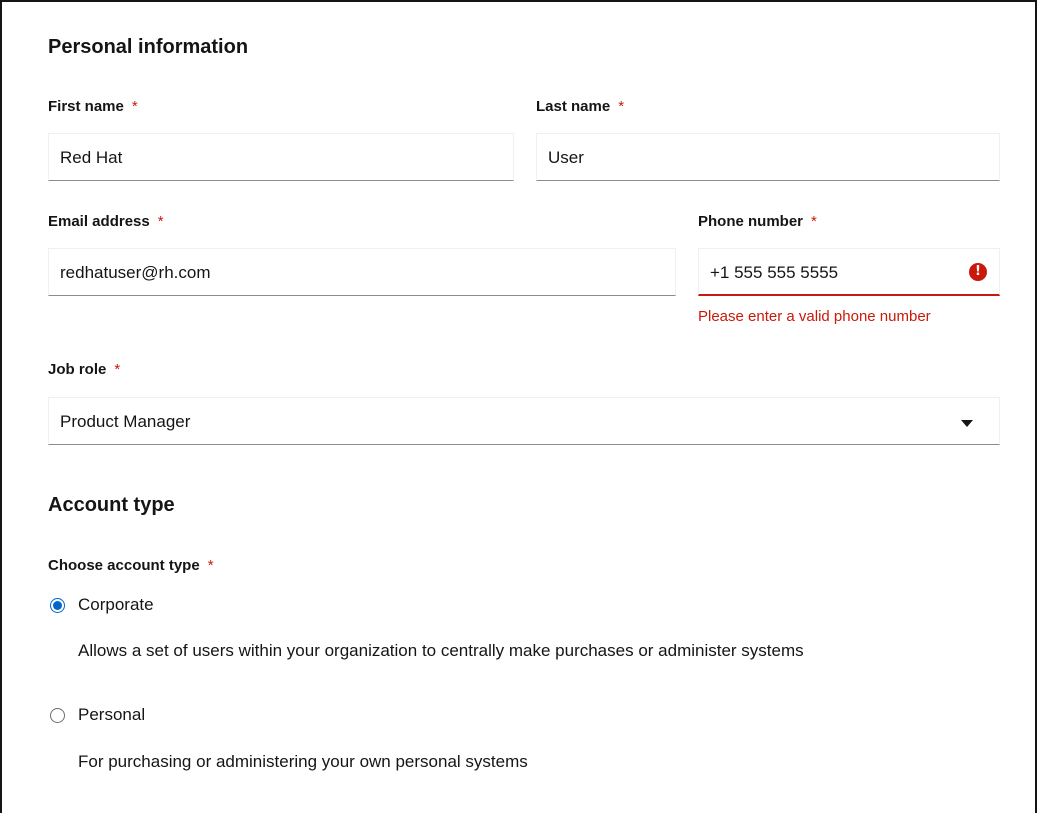 This screenshot has height=813, width=1037. Describe the element at coordinates (148, 47) in the screenshot. I see `personal-information-heading: Personal information` at that location.